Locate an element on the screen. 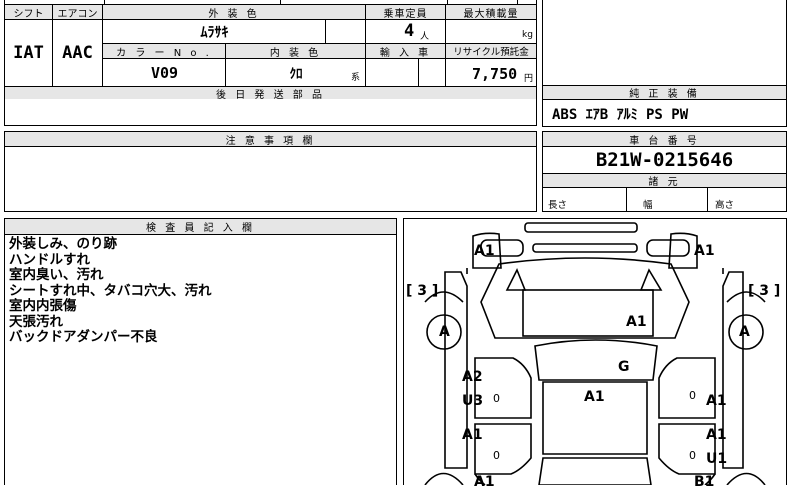 Image resolution: width=790 pixels, height=490 pixels. chassis-number: B21W-0215646 is located at coordinates (664, 160).